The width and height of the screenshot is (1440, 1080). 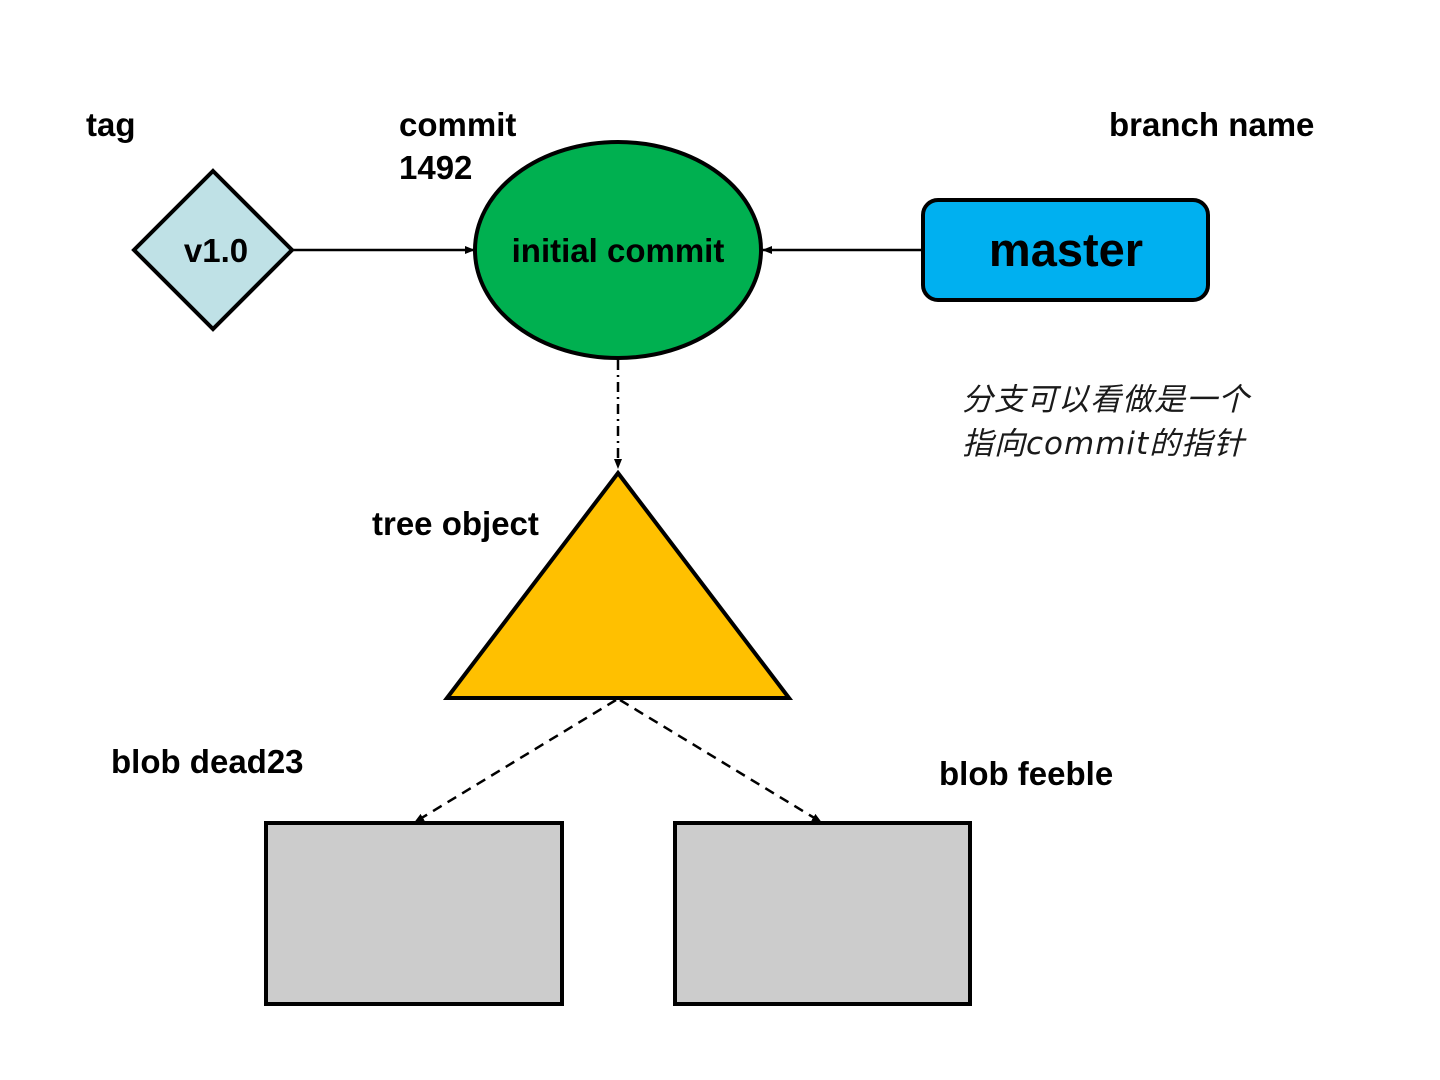 What do you see at coordinates (720, 761) in the screenshot?
I see `tree-to-blob-right-arrow` at bounding box center [720, 761].